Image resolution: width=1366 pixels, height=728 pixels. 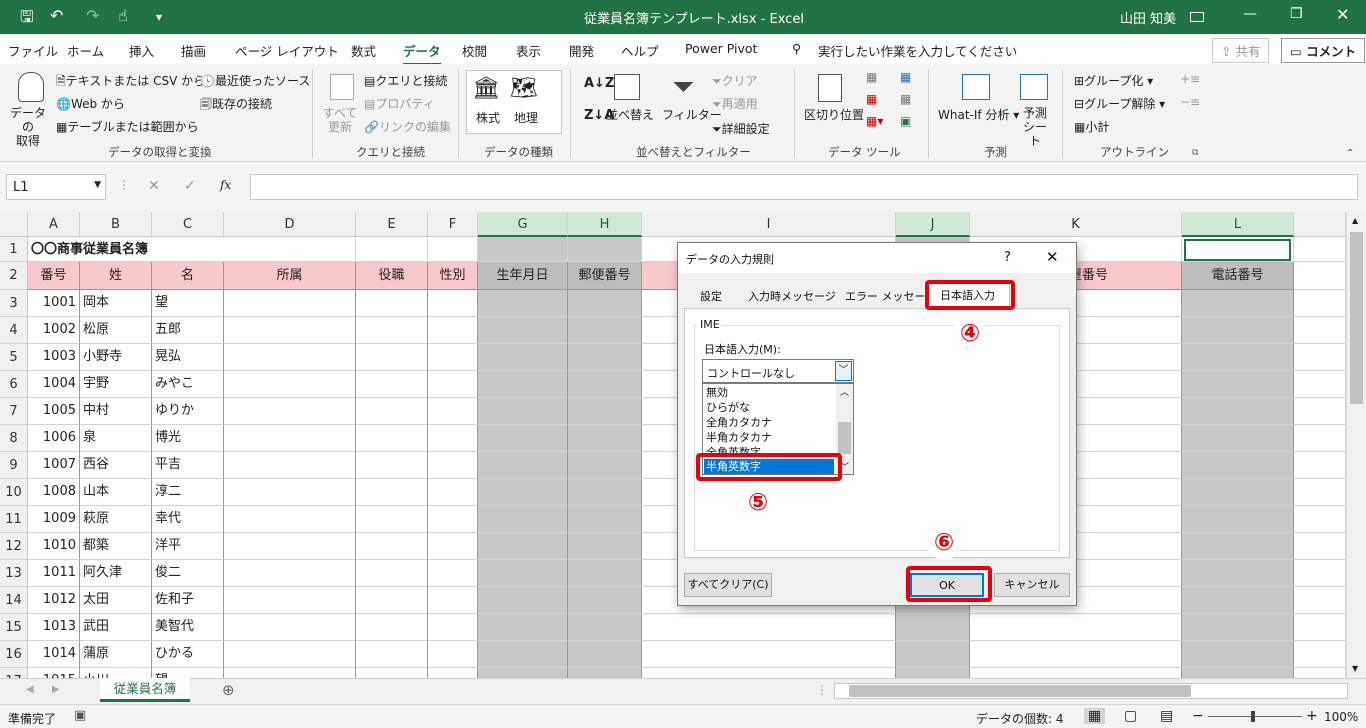 I want to click on geography-button: 地理, so click(x=526, y=117).